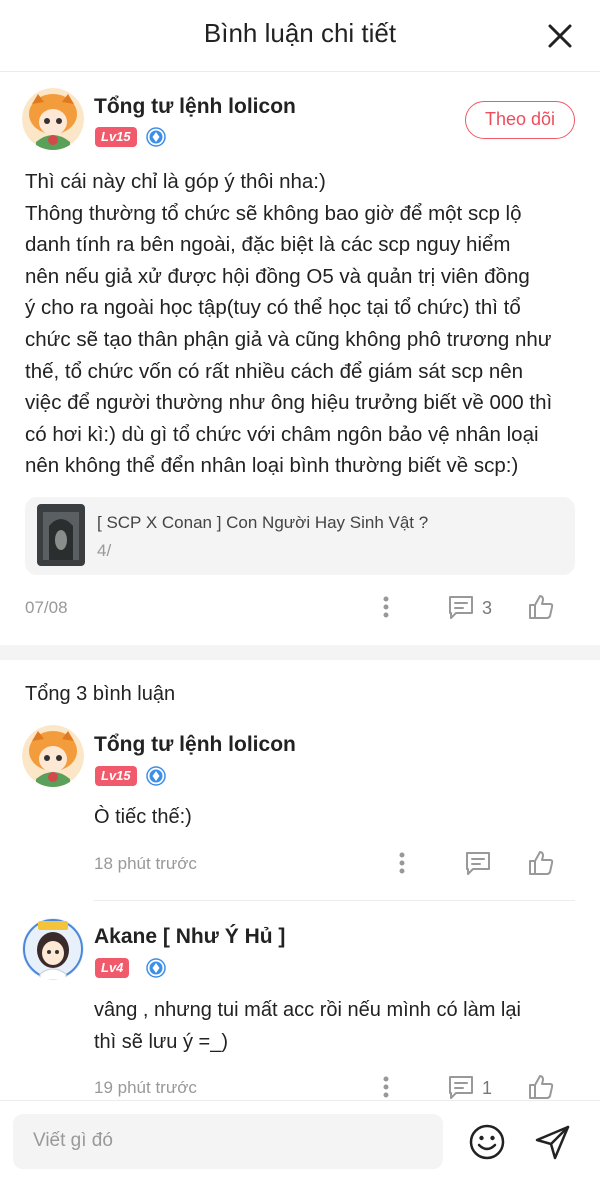 The image size is (600, 1182). I want to click on comment-input: Viết gì đó, so click(228, 1141).